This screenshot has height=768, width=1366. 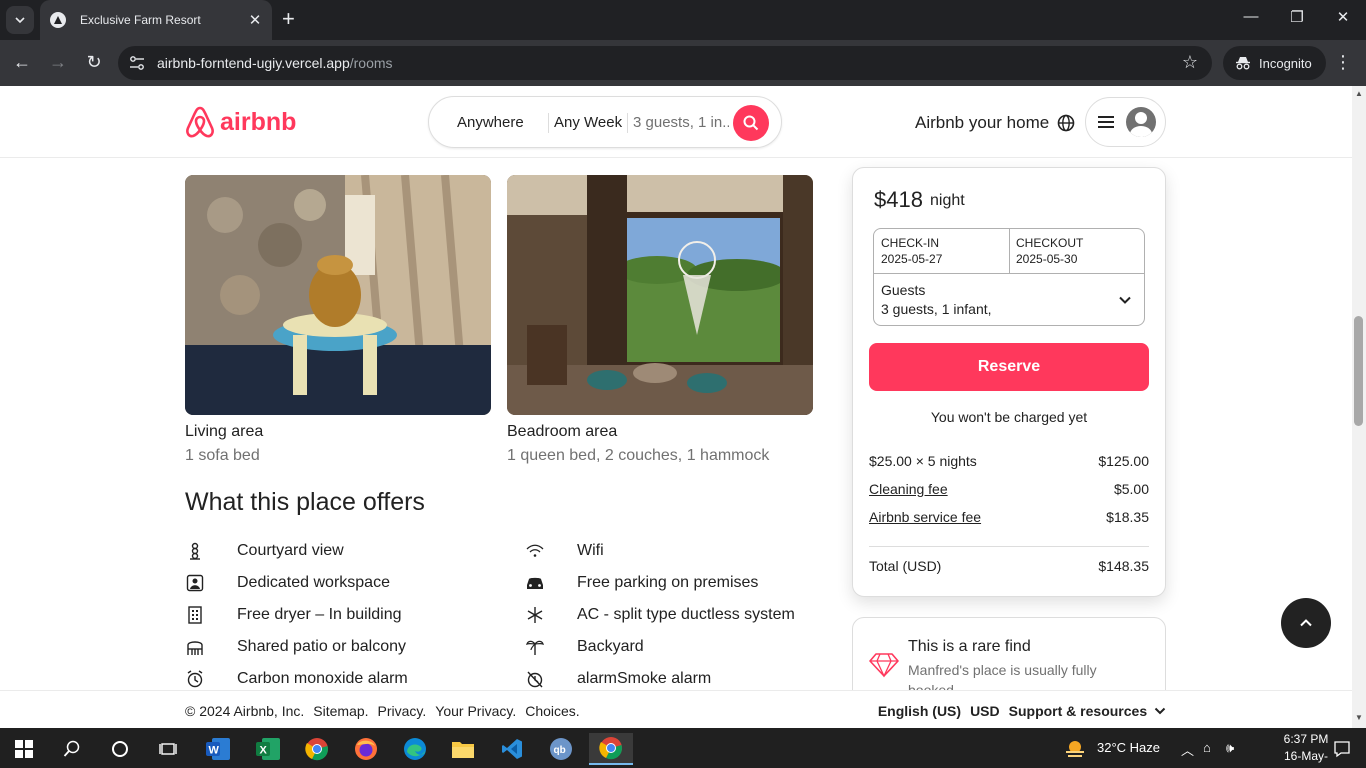 I want to click on scroll-to-top-button, so click(x=1306, y=623).